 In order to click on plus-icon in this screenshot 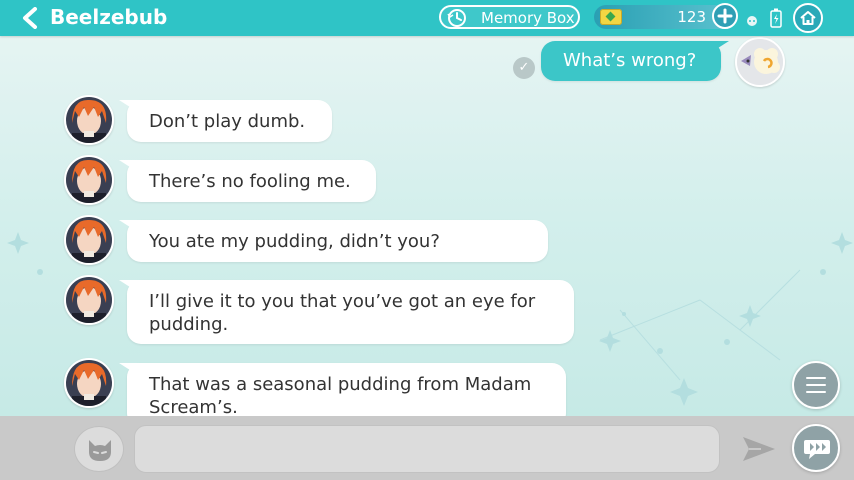, I will do `click(725, 16)`.